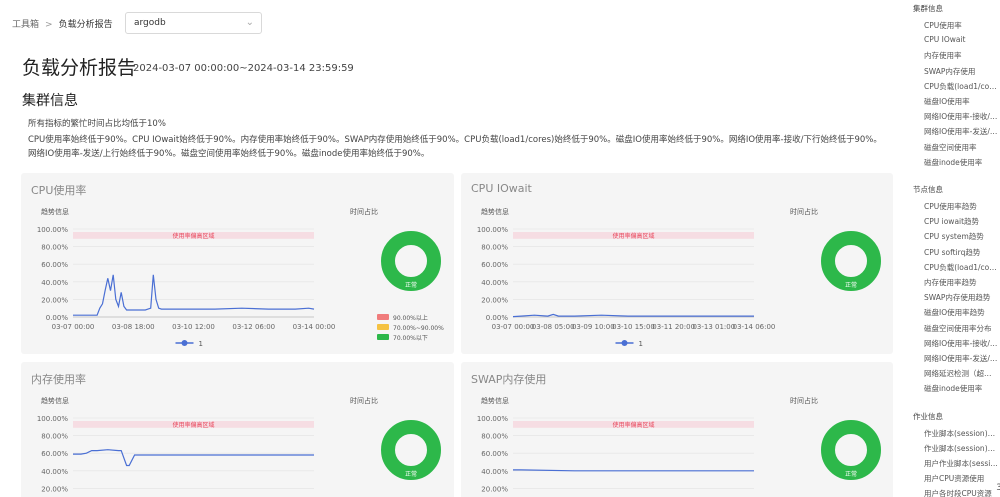 This screenshot has width=1000, height=497. What do you see at coordinates (314, 327) in the screenshot?
I see `x-tick-label: 03-14 00:00` at bounding box center [314, 327].